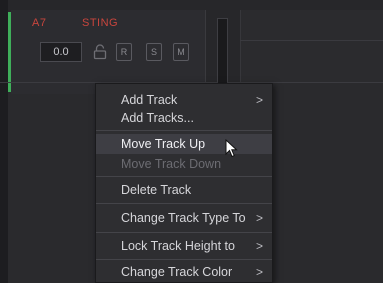 The image size is (383, 283). I want to click on menu-item-label: Change Track Color, so click(177, 272).